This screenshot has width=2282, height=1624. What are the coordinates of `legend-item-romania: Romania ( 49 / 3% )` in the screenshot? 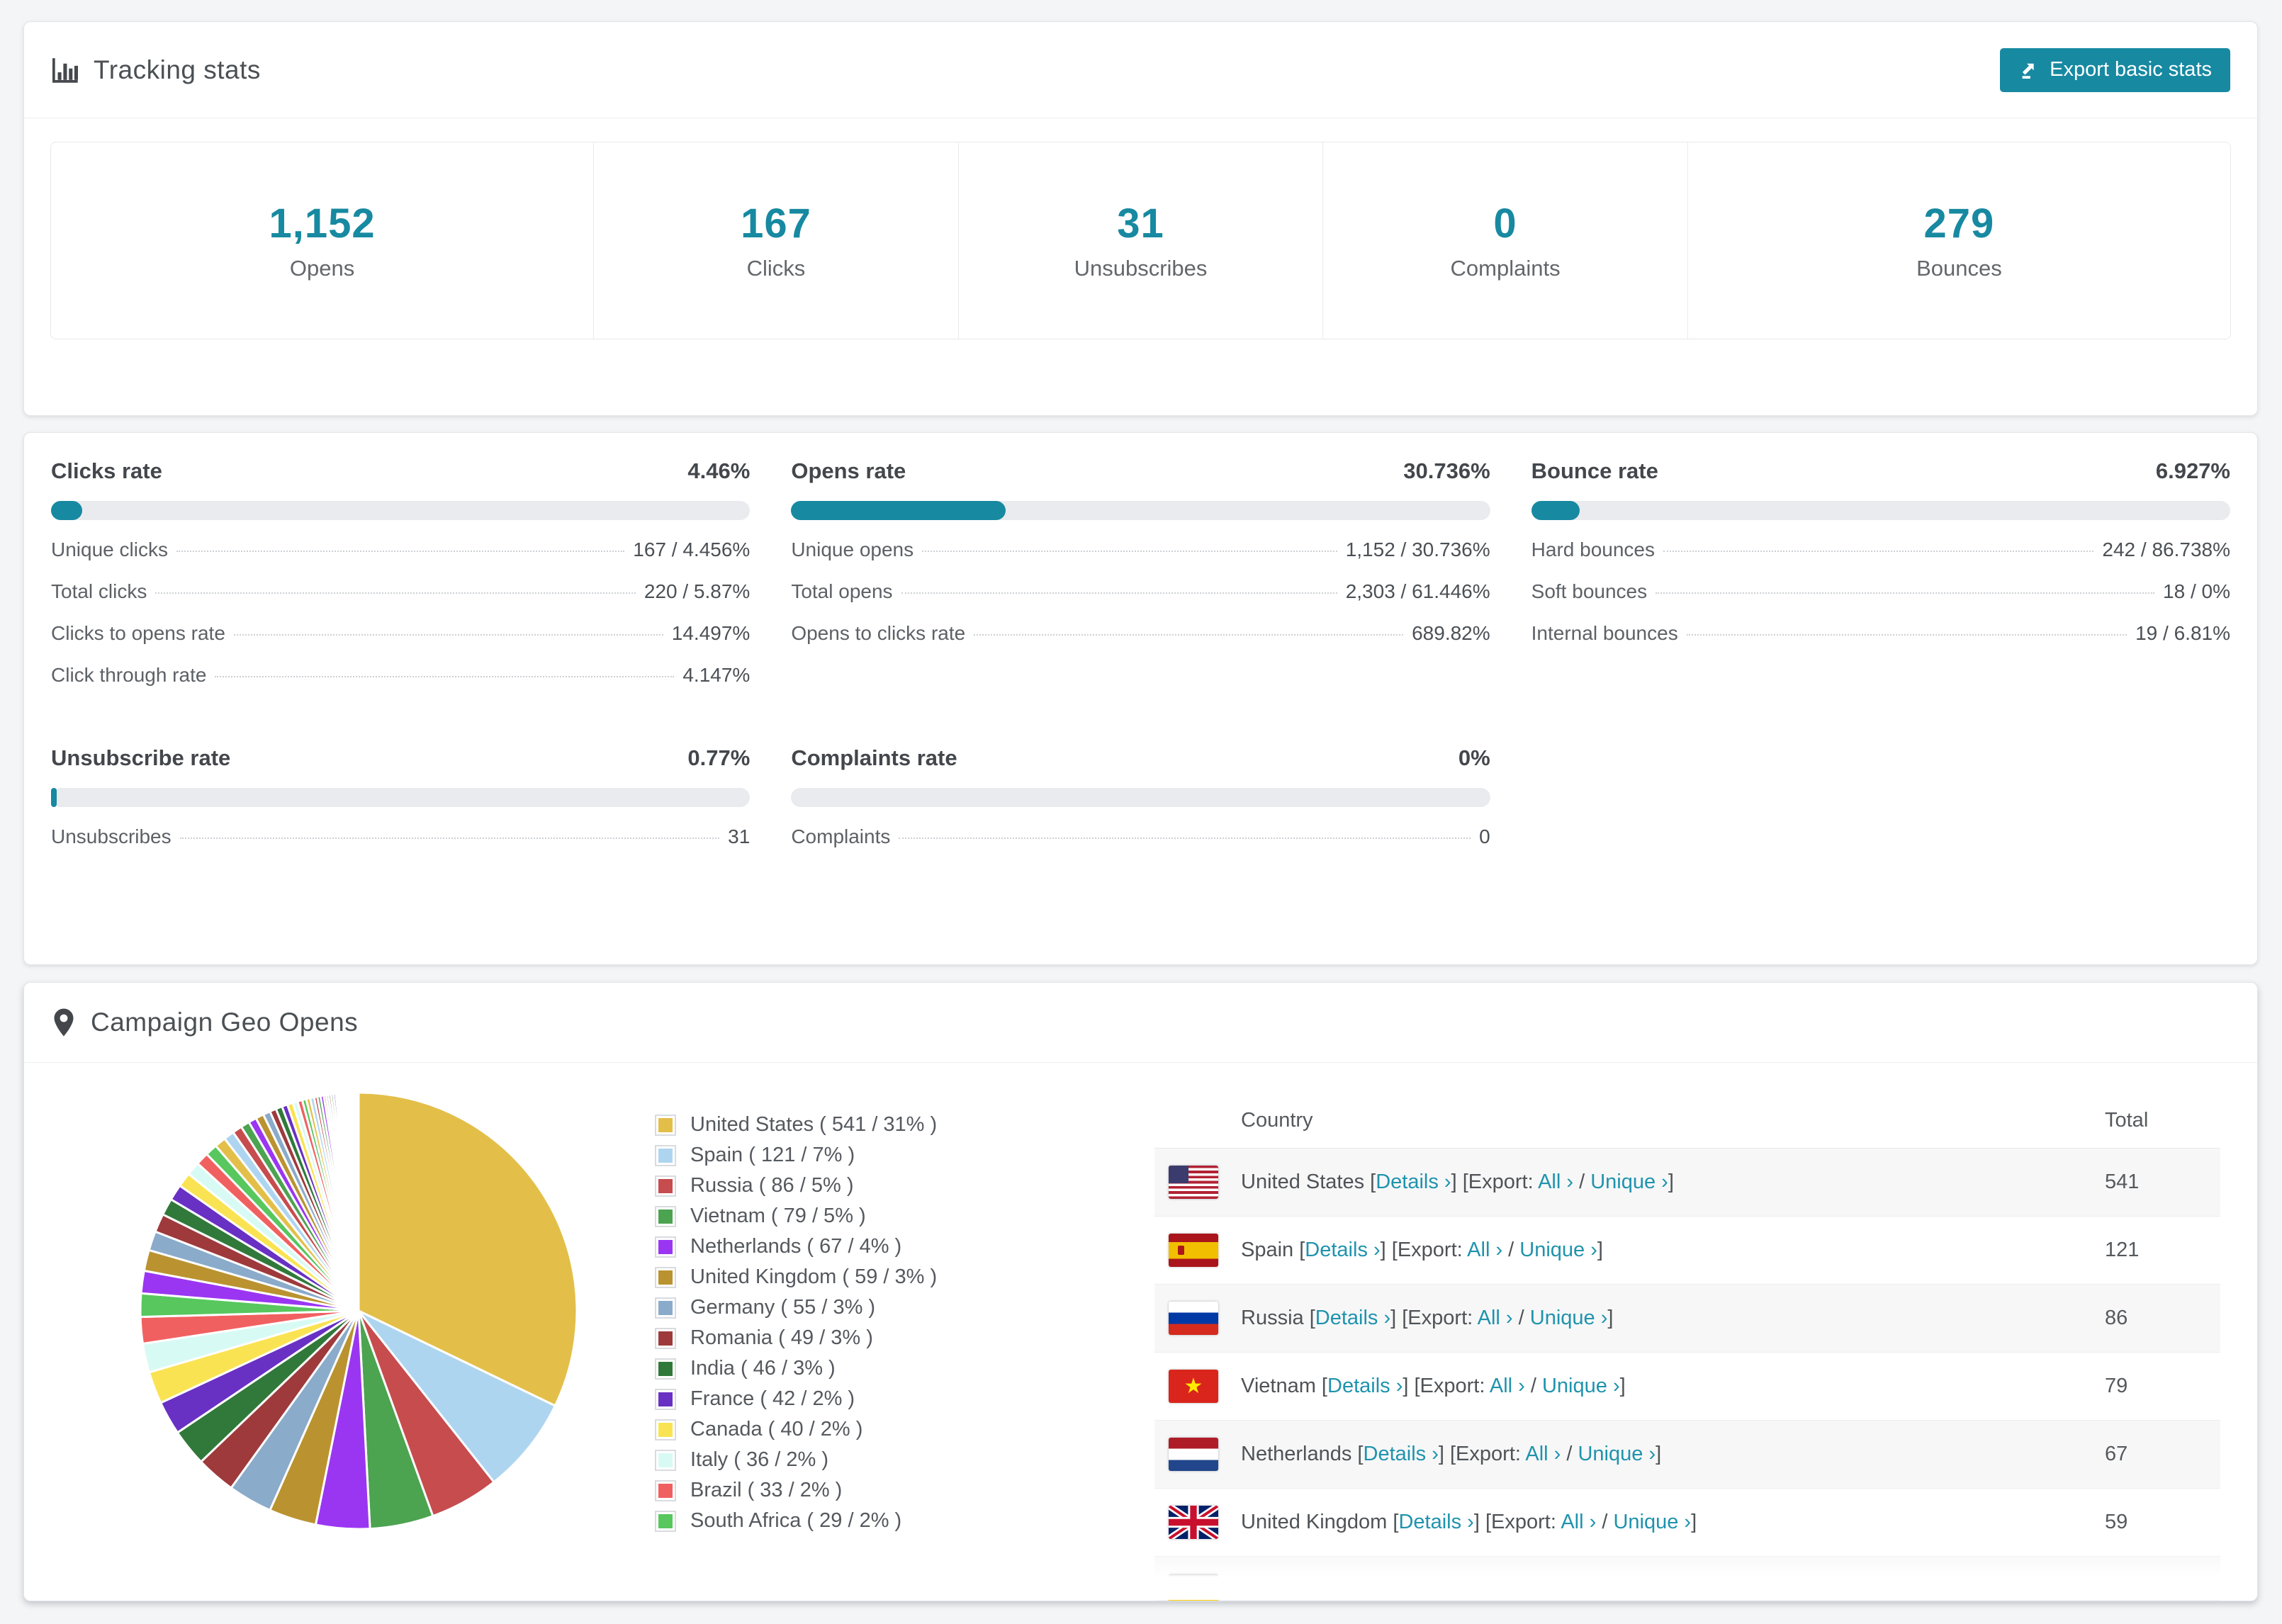 It's located at (796, 1338).